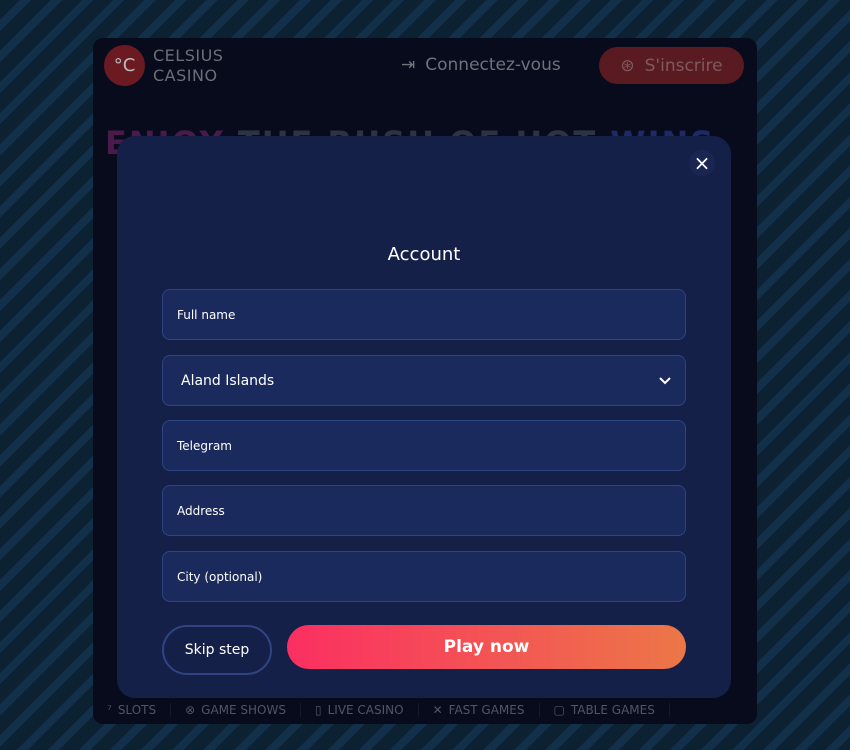 The width and height of the screenshot is (850, 750). I want to click on nav-slots: ⁷ SLOTS, so click(132, 710).